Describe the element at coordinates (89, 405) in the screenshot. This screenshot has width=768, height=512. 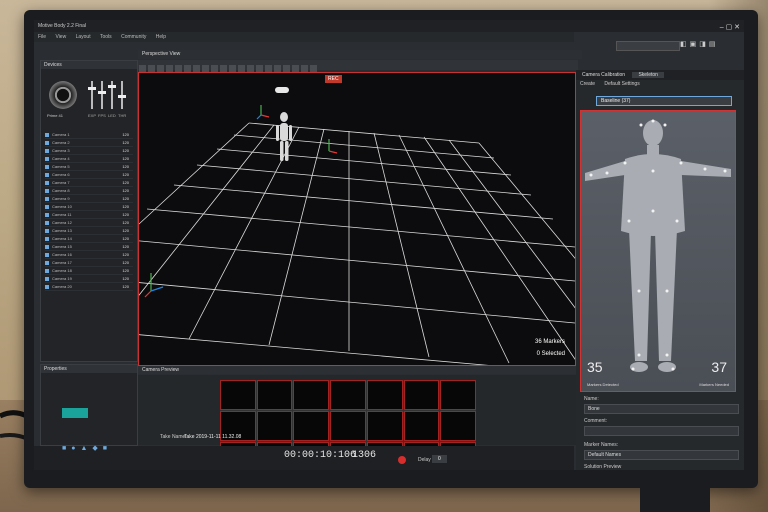
I see `properties-panel: Properties` at that location.